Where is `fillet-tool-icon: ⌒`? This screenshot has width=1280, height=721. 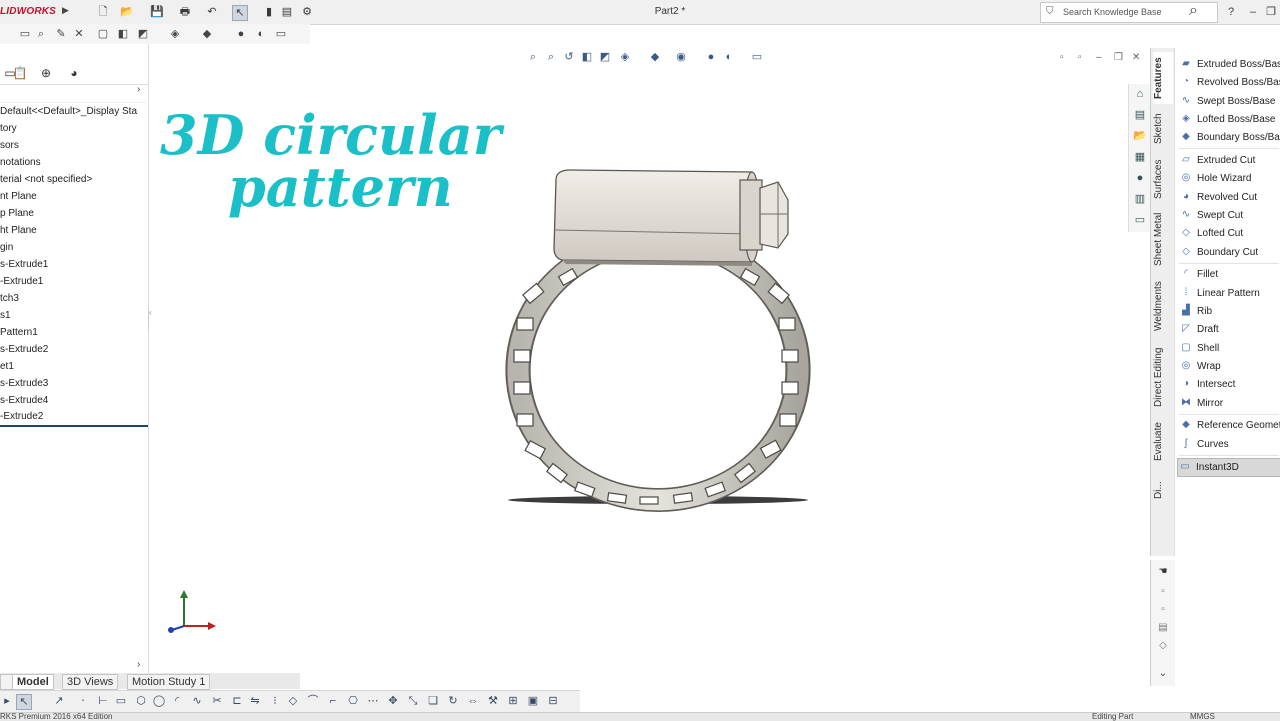
fillet-tool-icon: ⌒ is located at coordinates (313, 701).